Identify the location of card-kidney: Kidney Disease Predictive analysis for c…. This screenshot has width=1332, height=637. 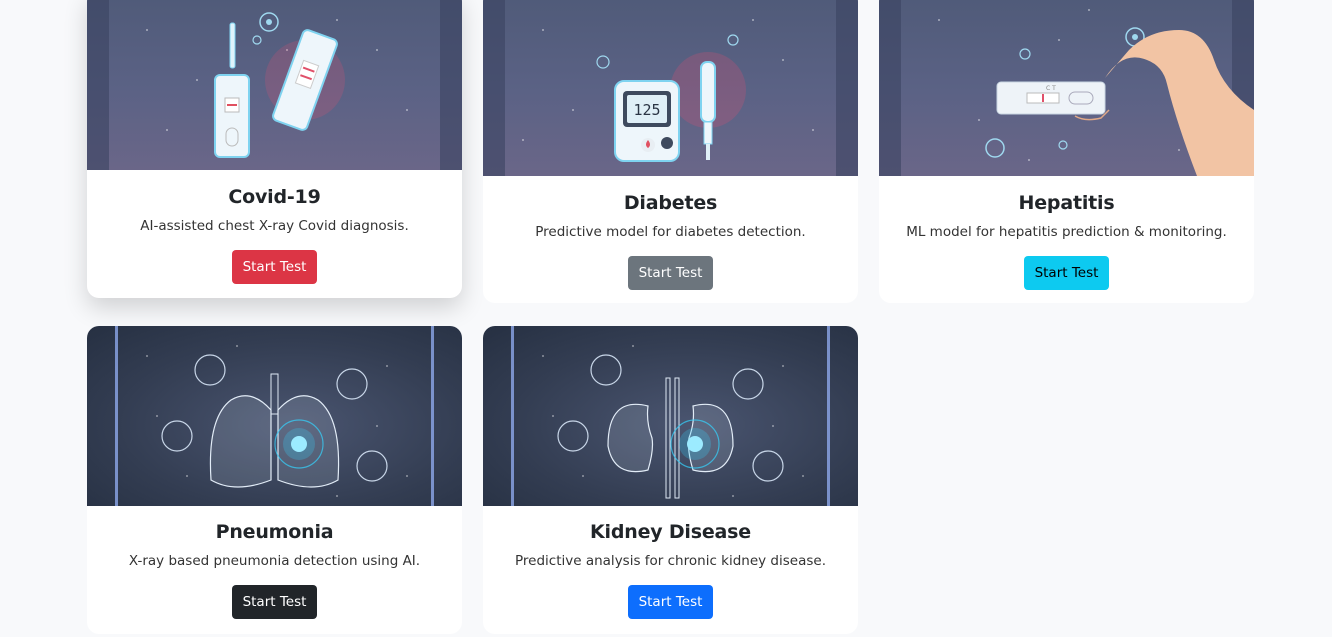
(670, 480).